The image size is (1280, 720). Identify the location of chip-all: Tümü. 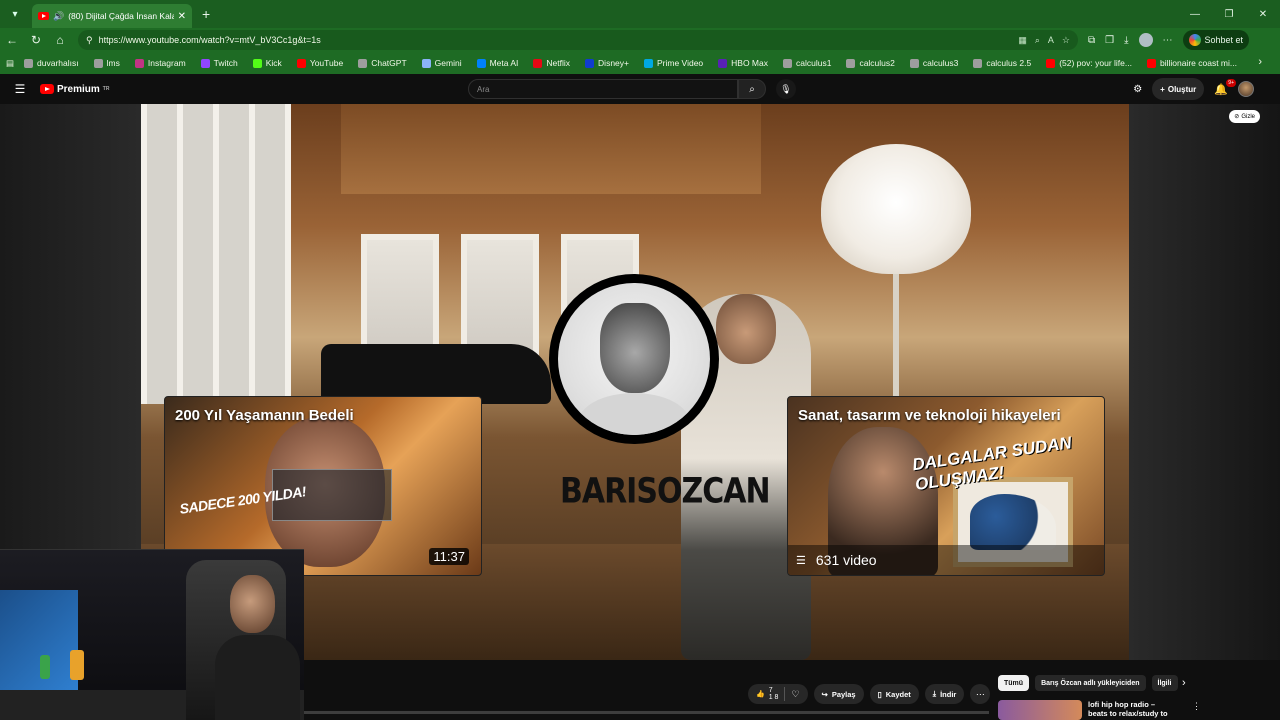
(1014, 683).